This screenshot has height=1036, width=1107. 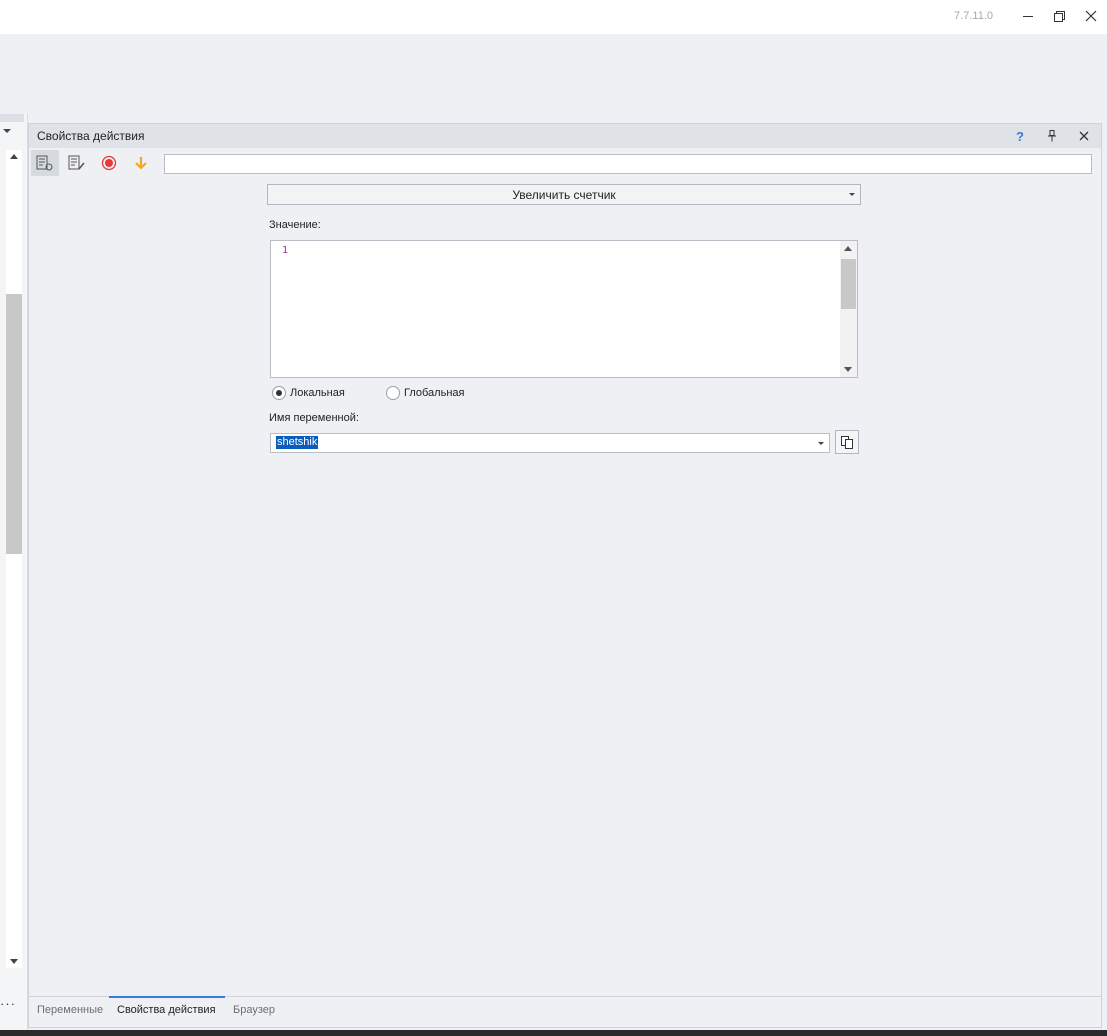 I want to click on taskbar-strip, so click(x=553, y=1033).